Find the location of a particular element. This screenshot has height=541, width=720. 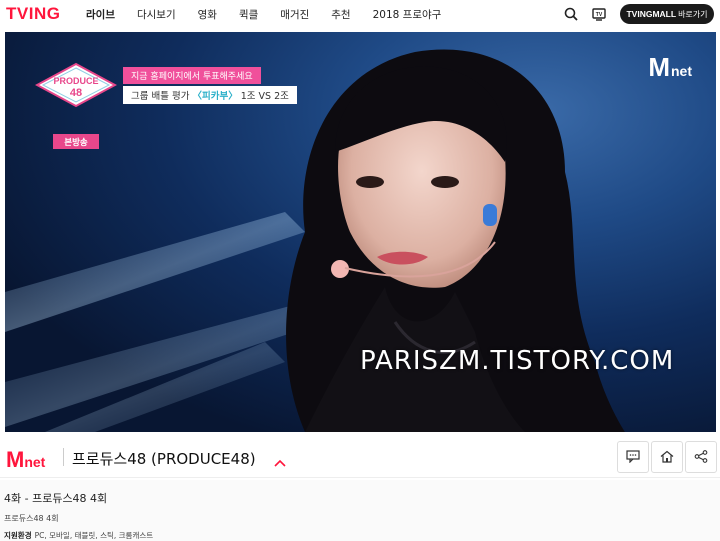

tving-logo: TVING is located at coordinates (33, 14).